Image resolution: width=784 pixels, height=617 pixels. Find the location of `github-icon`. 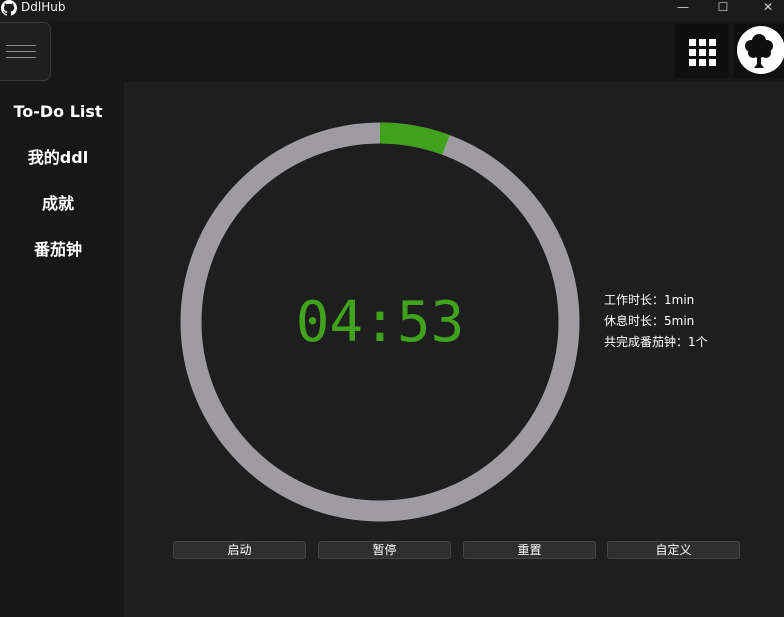

github-icon is located at coordinates (9, 8).